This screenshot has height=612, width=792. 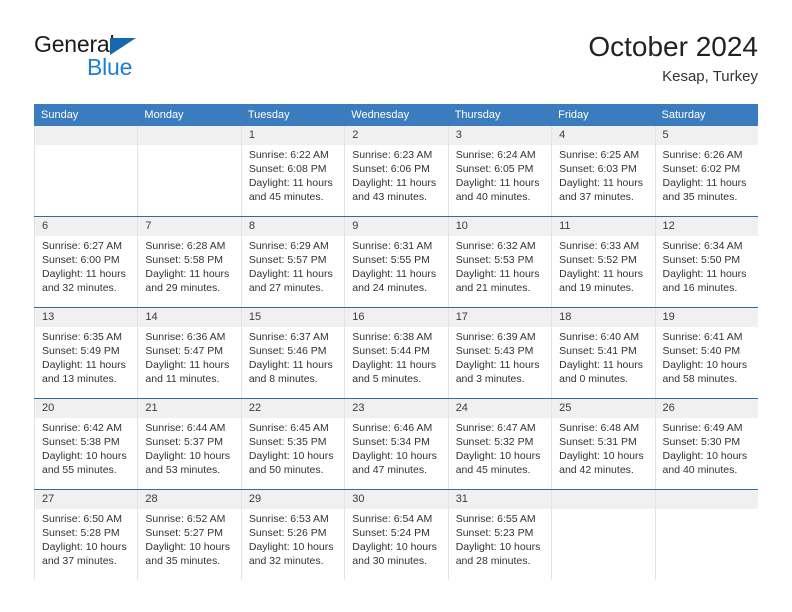 I want to click on day-detail-line: Sunset: 5:55 PM, so click(x=391, y=260).